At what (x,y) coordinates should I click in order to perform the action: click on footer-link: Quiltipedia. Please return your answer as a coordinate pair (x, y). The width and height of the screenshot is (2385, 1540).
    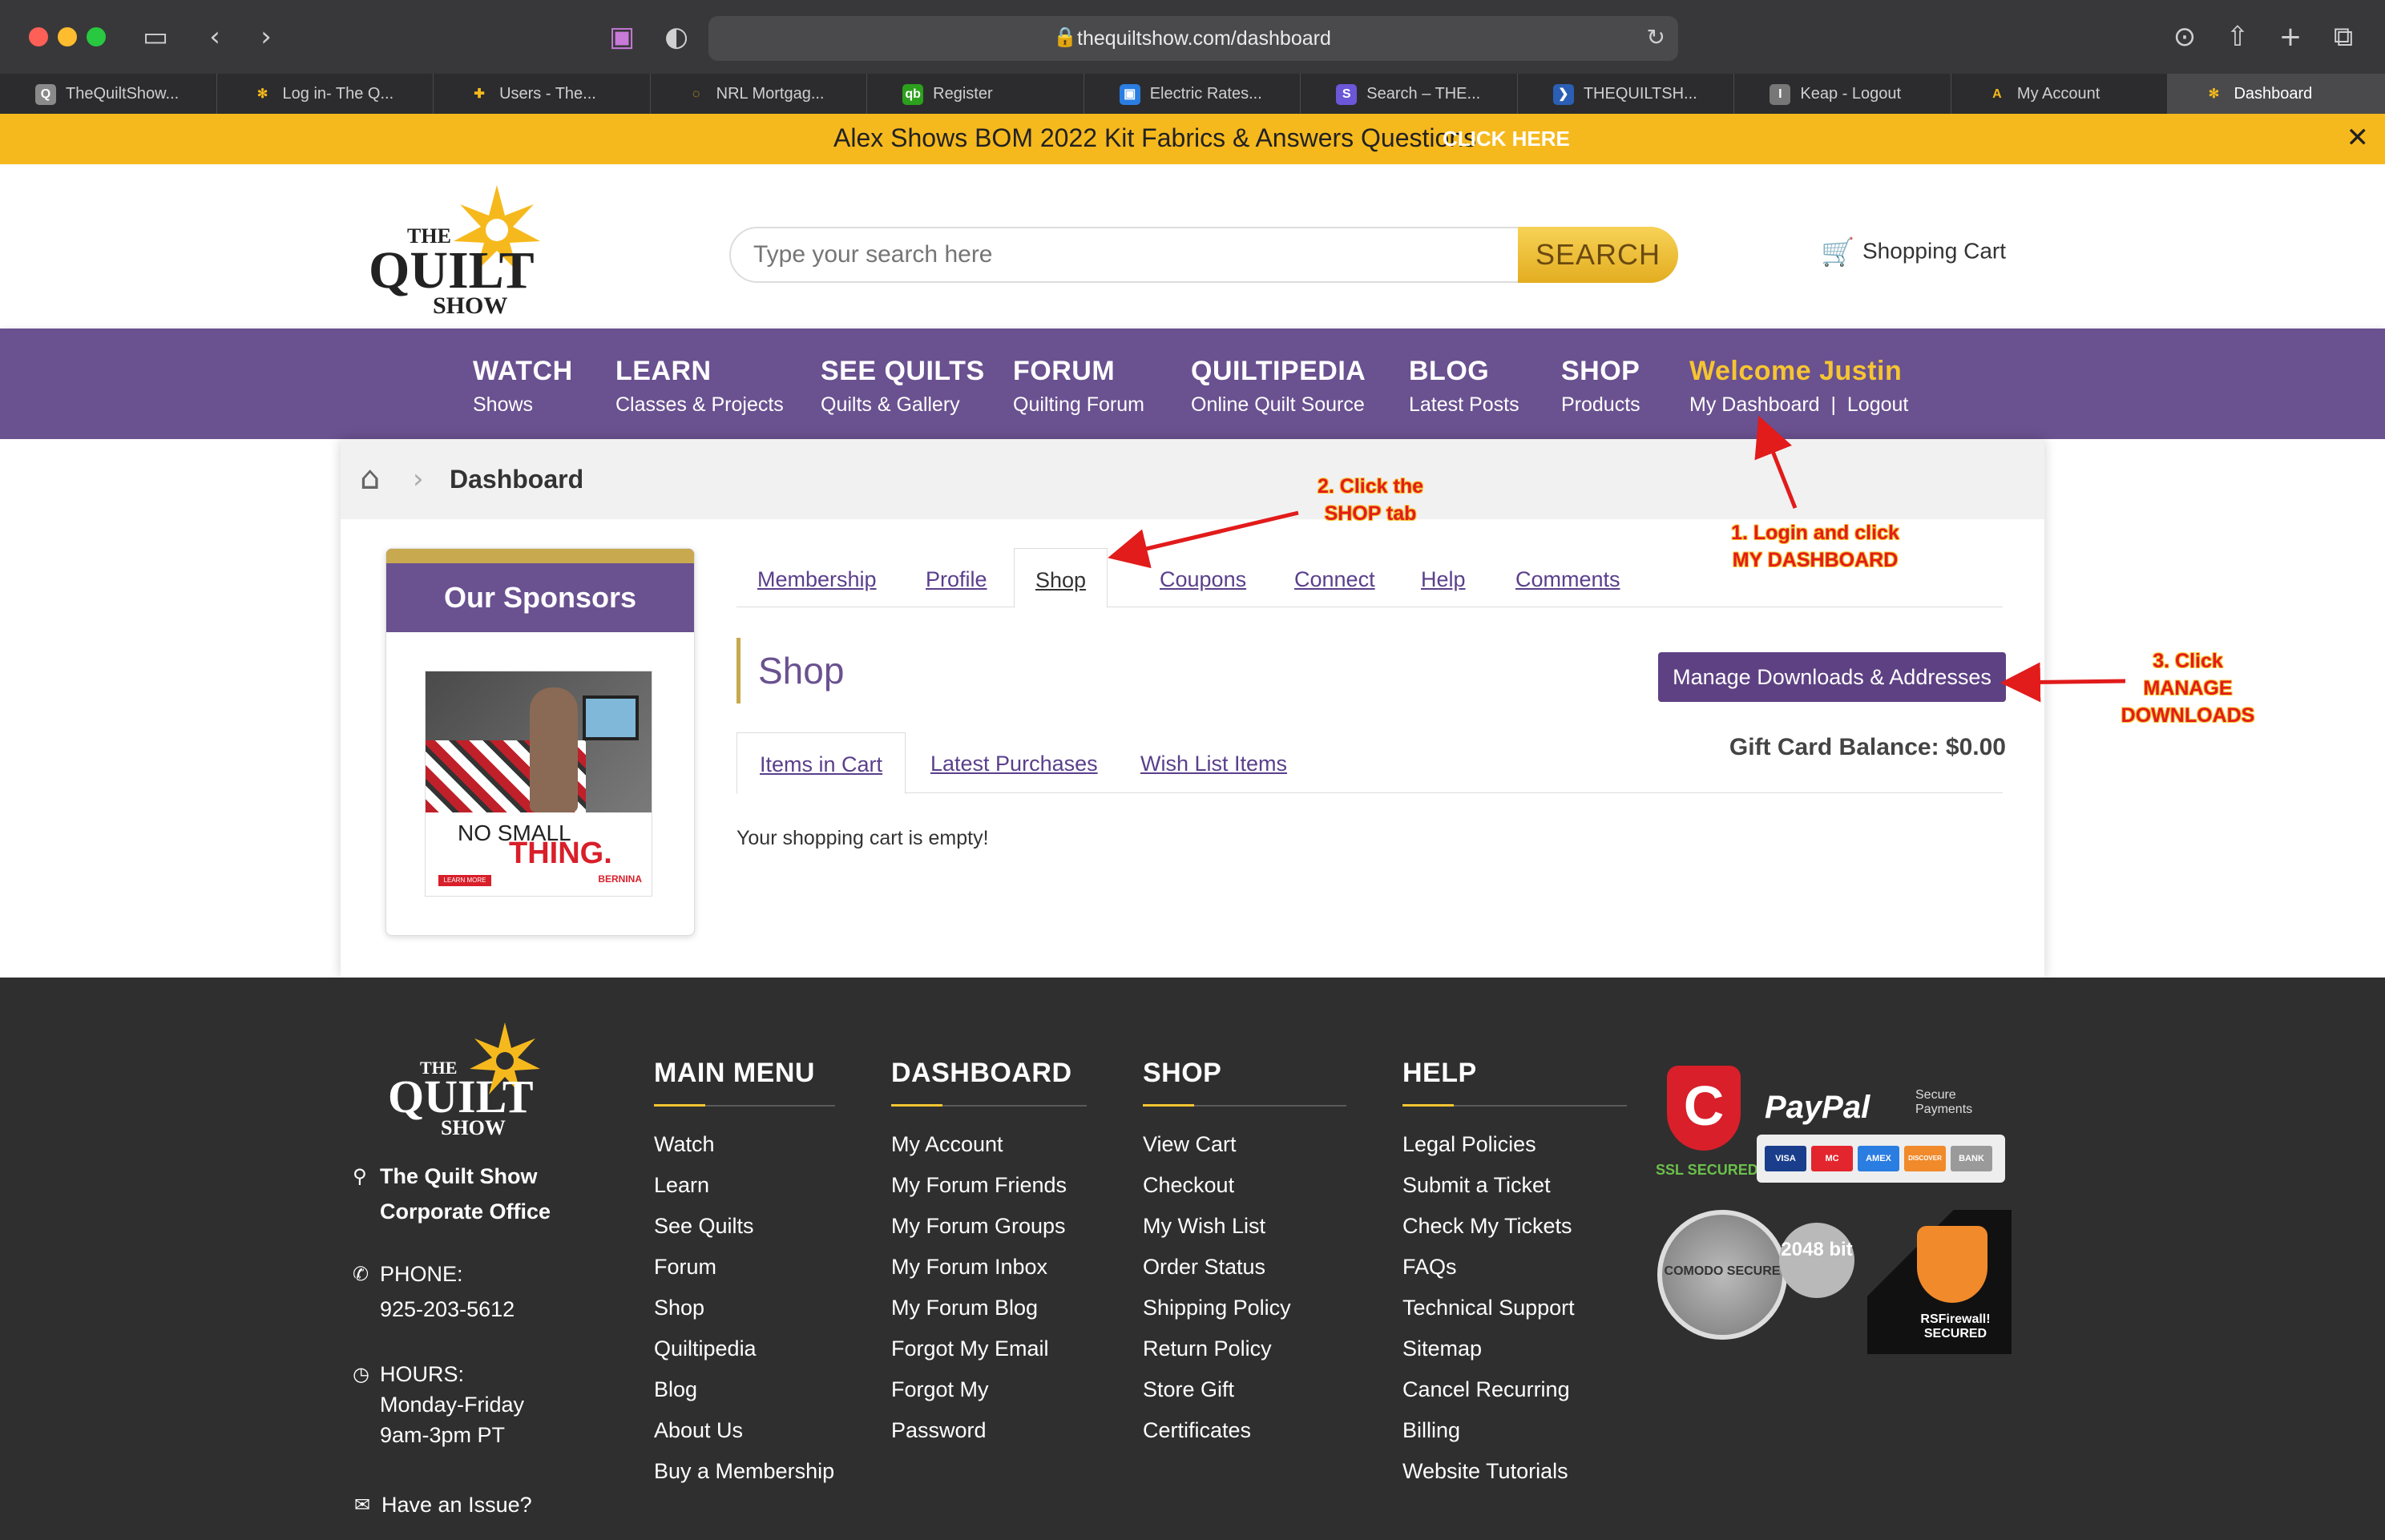
    Looking at the image, I should click on (744, 1349).